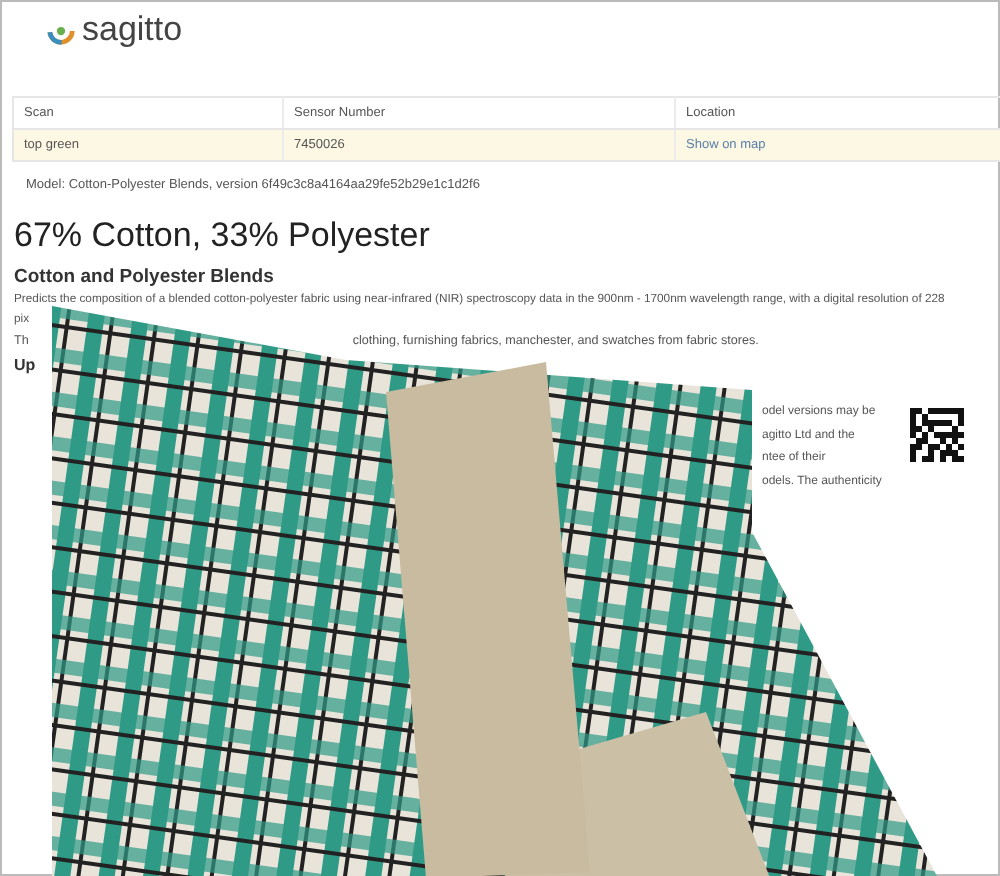  I want to click on result-heading: 67% Cotton, 33% Polyester, so click(223, 236).